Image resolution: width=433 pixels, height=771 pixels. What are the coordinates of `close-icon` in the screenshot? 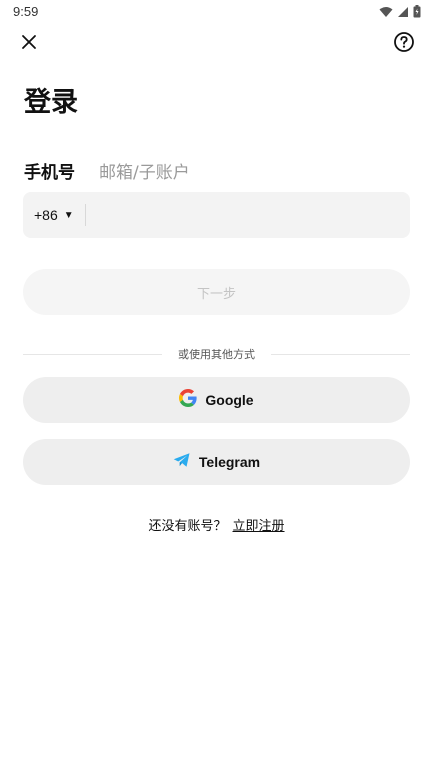 It's located at (29, 44).